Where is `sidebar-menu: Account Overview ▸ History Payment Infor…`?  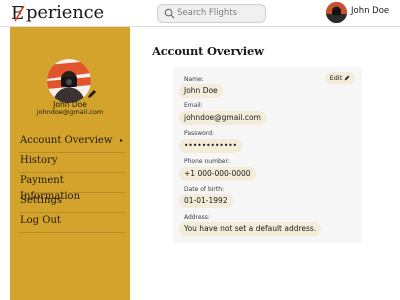 sidebar-menu: Account Overview ▸ History Payment Infor… is located at coordinates (72, 183).